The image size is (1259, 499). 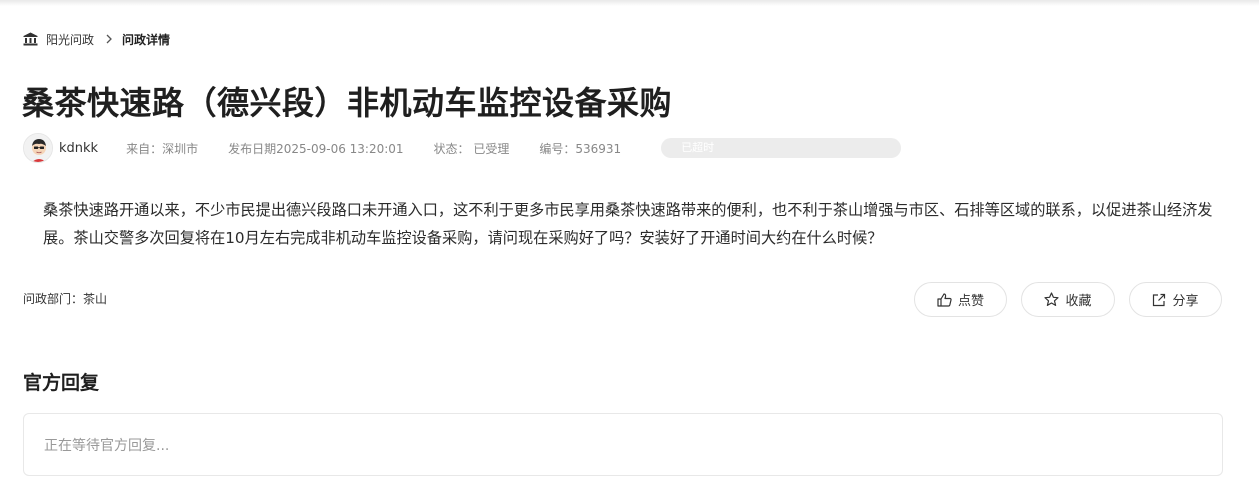 What do you see at coordinates (65, 299) in the screenshot?
I see `department-label: 问政部门：茶山` at bounding box center [65, 299].